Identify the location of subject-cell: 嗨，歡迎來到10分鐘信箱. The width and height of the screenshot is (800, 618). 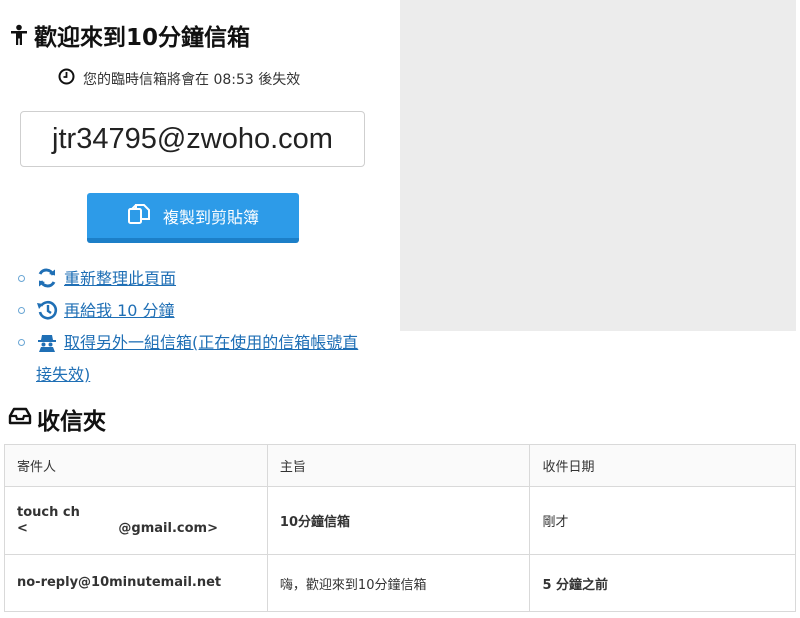
(398, 583).